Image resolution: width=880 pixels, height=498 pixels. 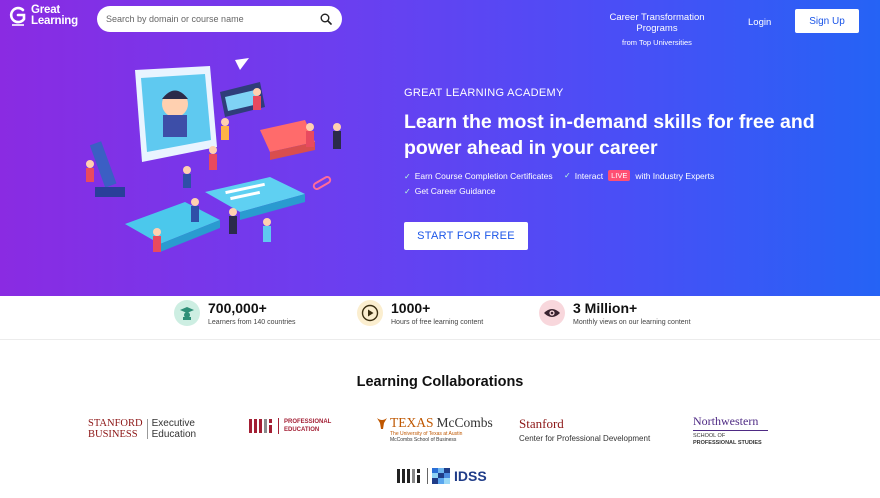 I want to click on search-bar, so click(x=219, y=19).